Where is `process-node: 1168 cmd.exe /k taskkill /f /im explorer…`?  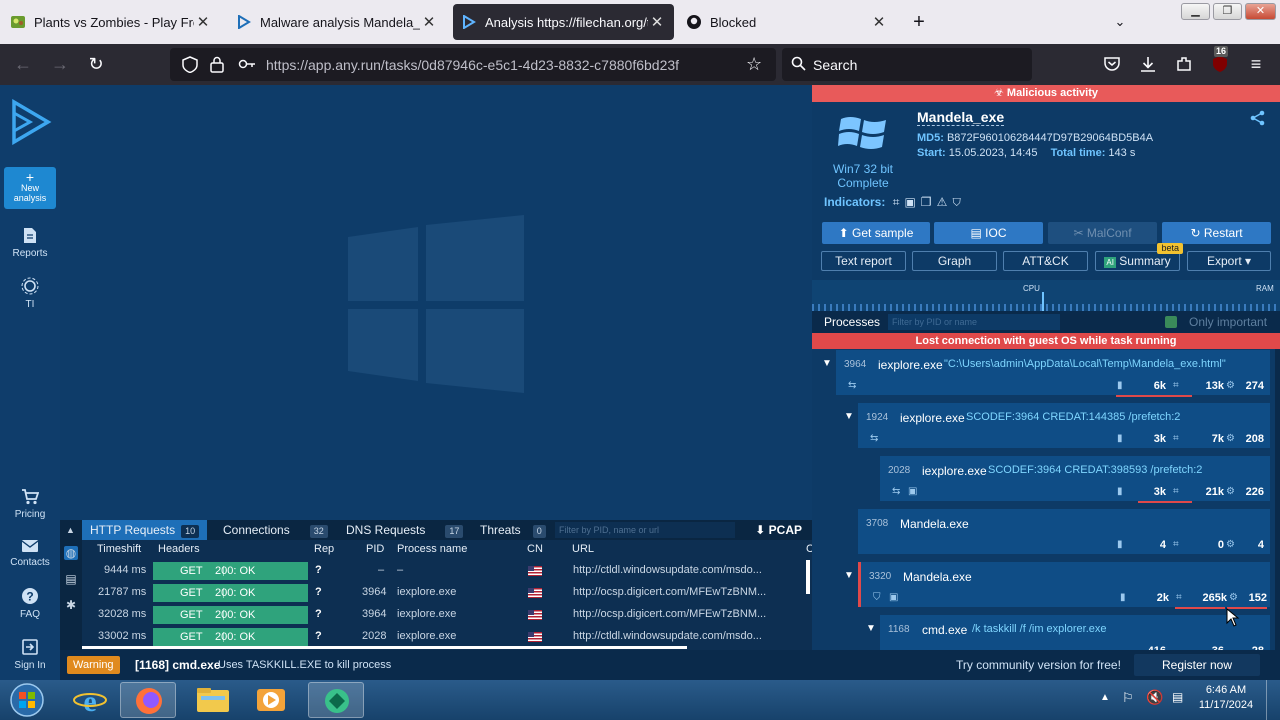 process-node: 1168 cmd.exe /k taskkill /f /im explorer… is located at coordinates (1075, 632).